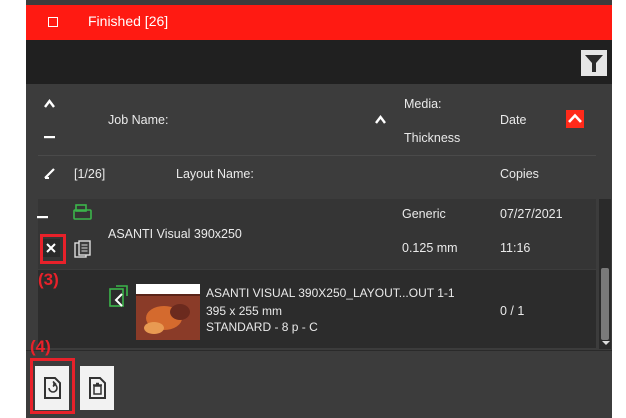  I want to click on printed-icon, so click(82, 212).